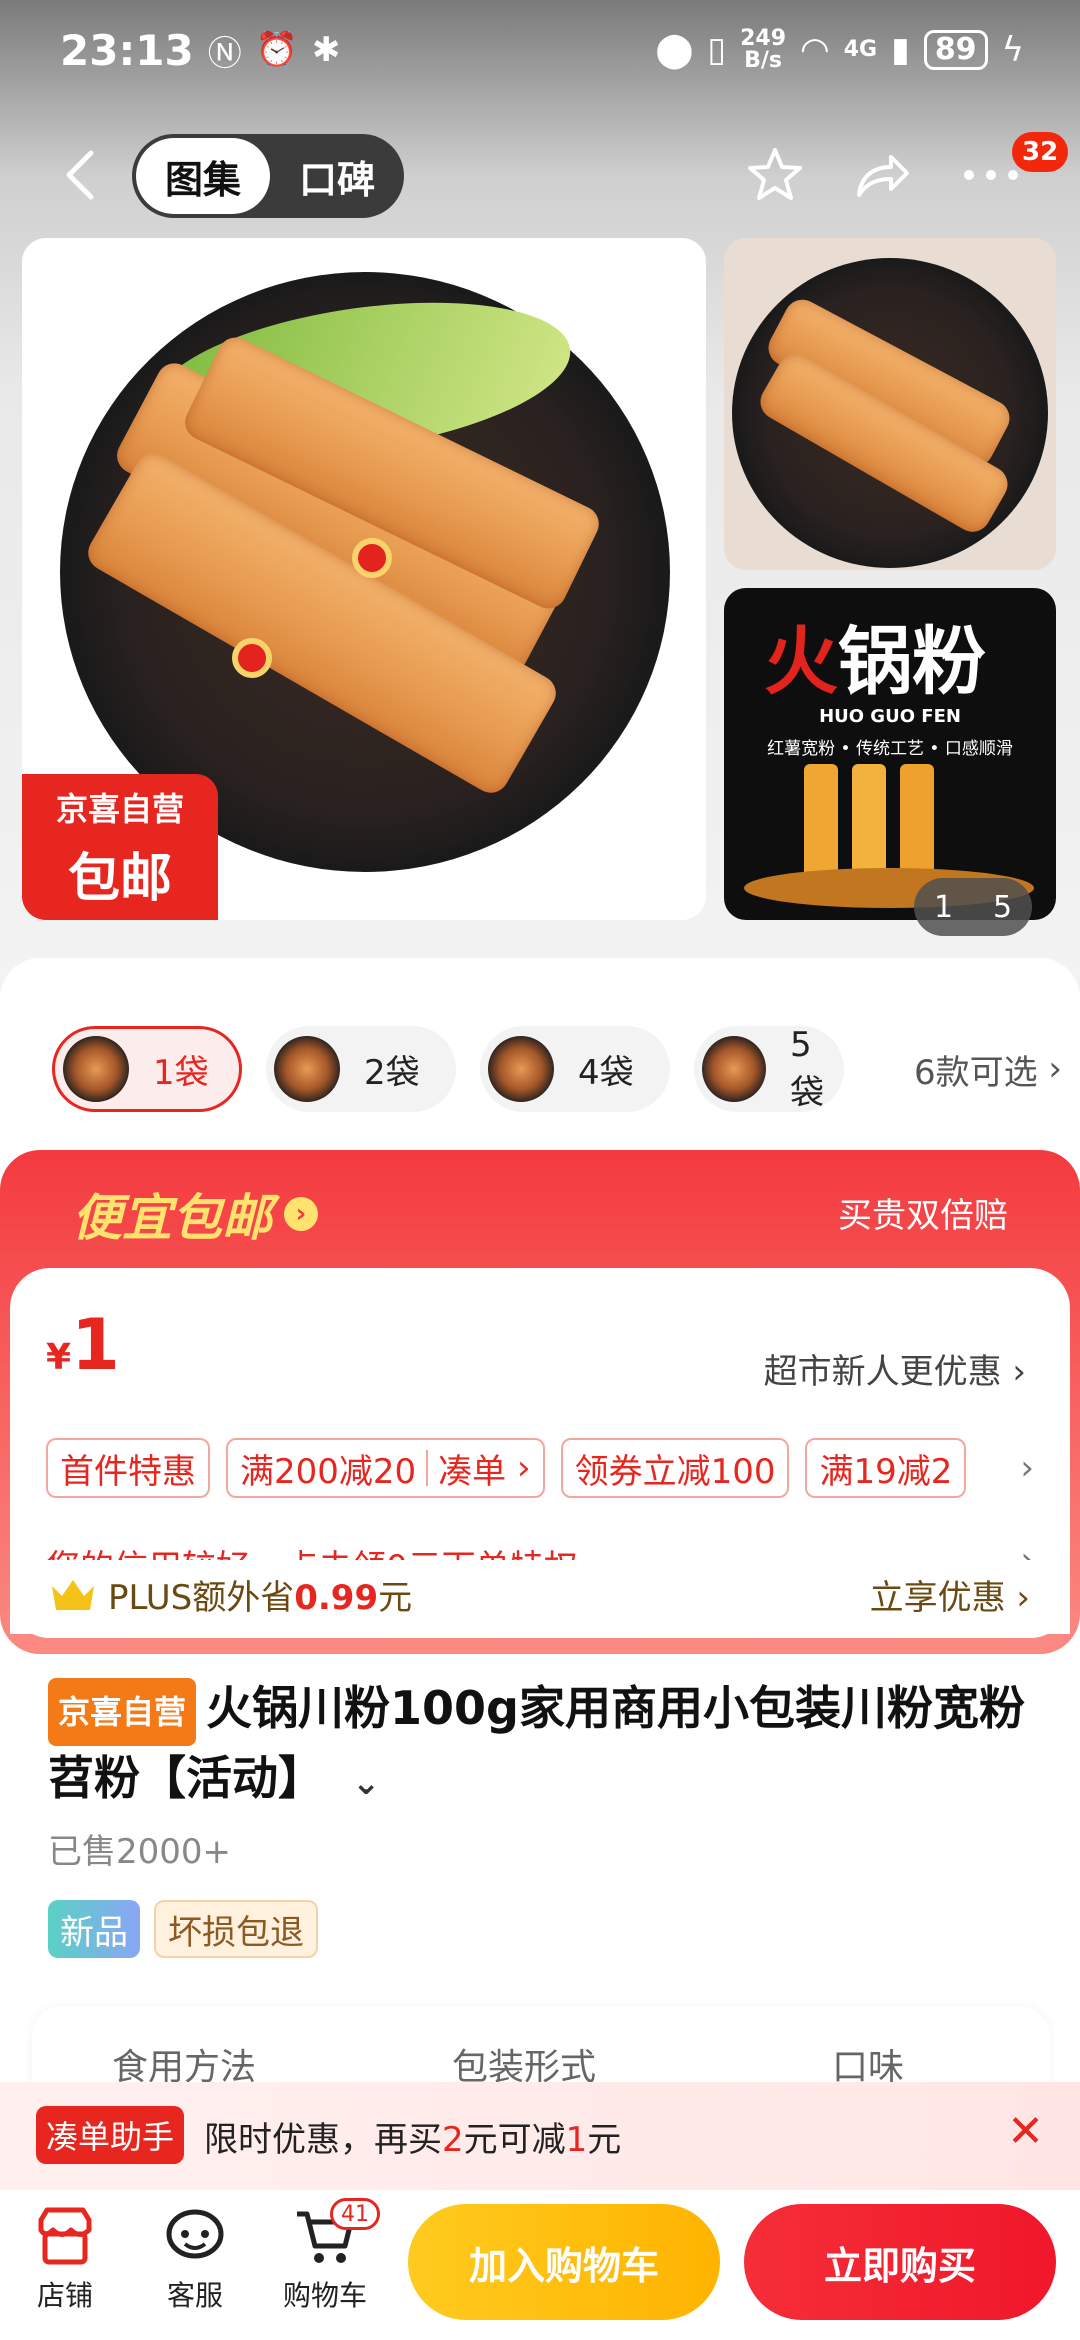 This screenshot has height=2340, width=1080. What do you see at coordinates (564, 2262) in the screenshot?
I see `add-to-cart-button: 加入购物车` at bounding box center [564, 2262].